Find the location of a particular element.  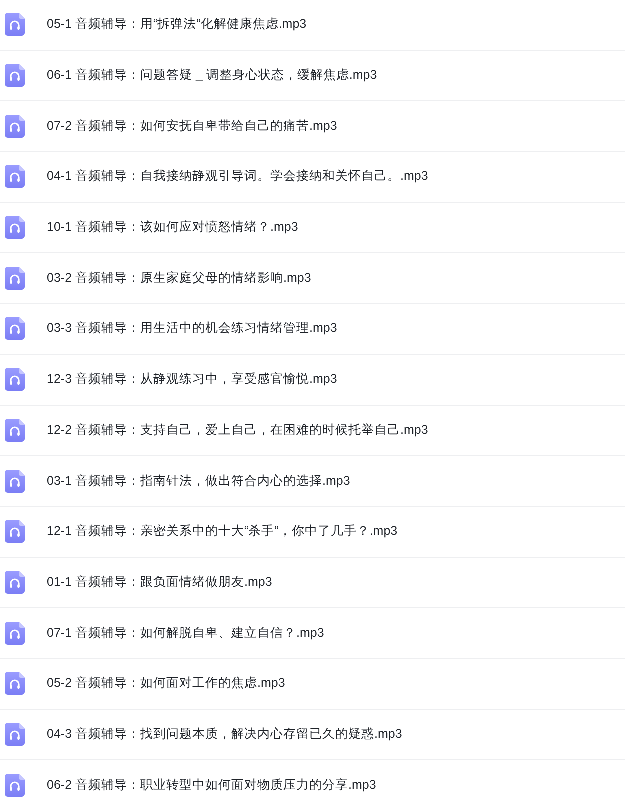

file-name: 10-1 音频辅导：该如何应对愤怒情绪？.mp3 is located at coordinates (172, 227).